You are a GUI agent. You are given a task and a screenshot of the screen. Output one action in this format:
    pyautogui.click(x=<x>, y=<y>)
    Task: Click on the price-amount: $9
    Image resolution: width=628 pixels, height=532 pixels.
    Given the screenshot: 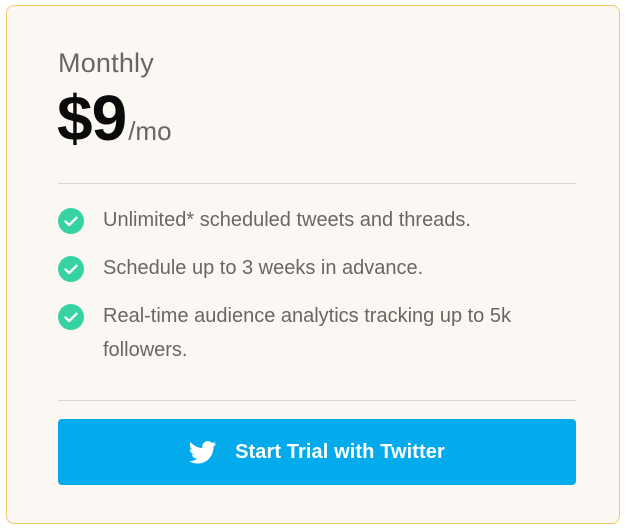 What is the action you would take?
    pyautogui.click(x=92, y=118)
    